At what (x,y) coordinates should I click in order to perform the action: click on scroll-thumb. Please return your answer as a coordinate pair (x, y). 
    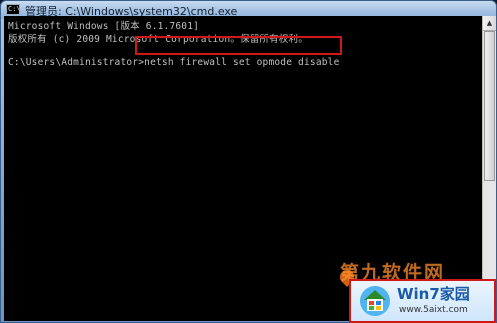
    Looking at the image, I should click on (489, 106).